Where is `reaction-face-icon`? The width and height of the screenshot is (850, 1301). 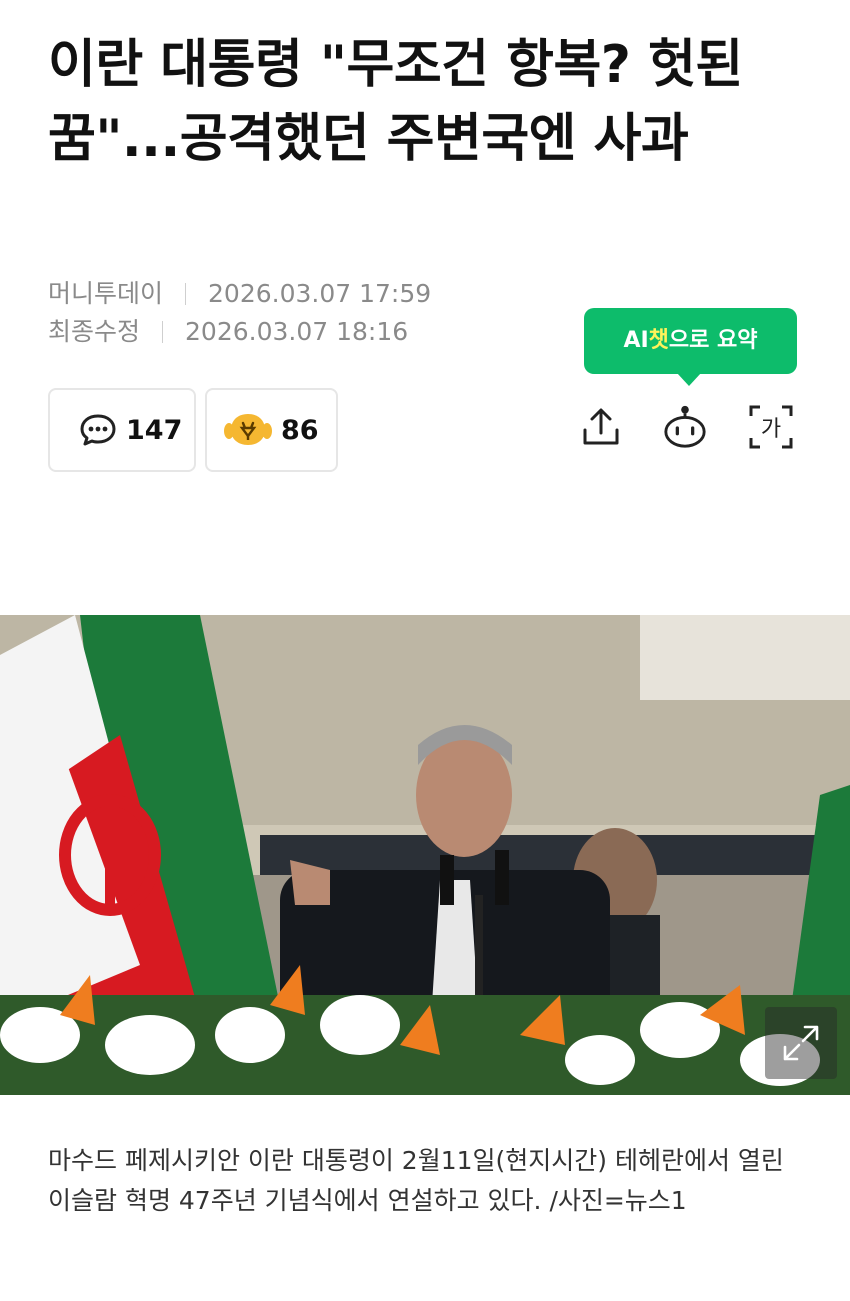 reaction-face-icon is located at coordinates (248, 430).